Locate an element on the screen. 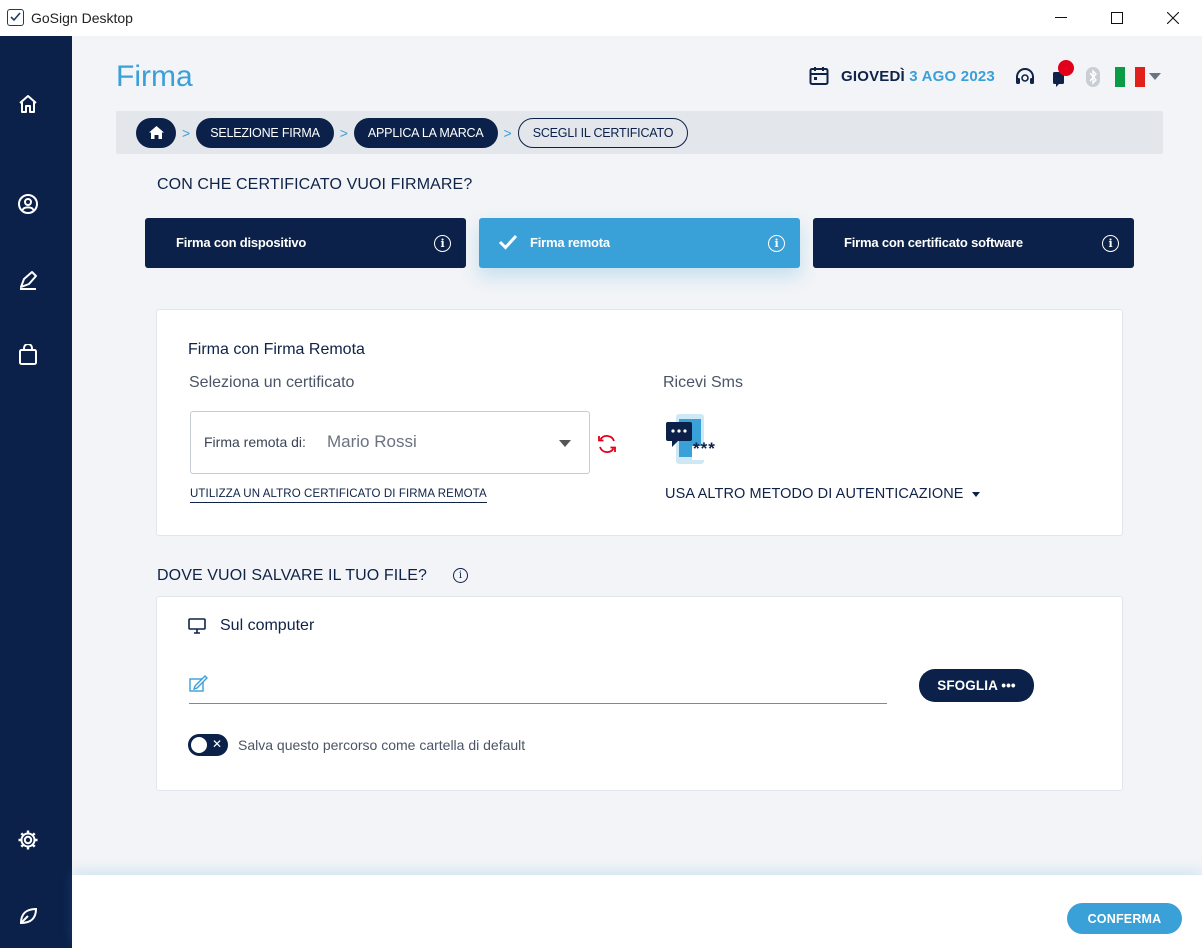 This screenshot has width=1202, height=948. option-firma-remota: Firma remota i is located at coordinates (639, 243).